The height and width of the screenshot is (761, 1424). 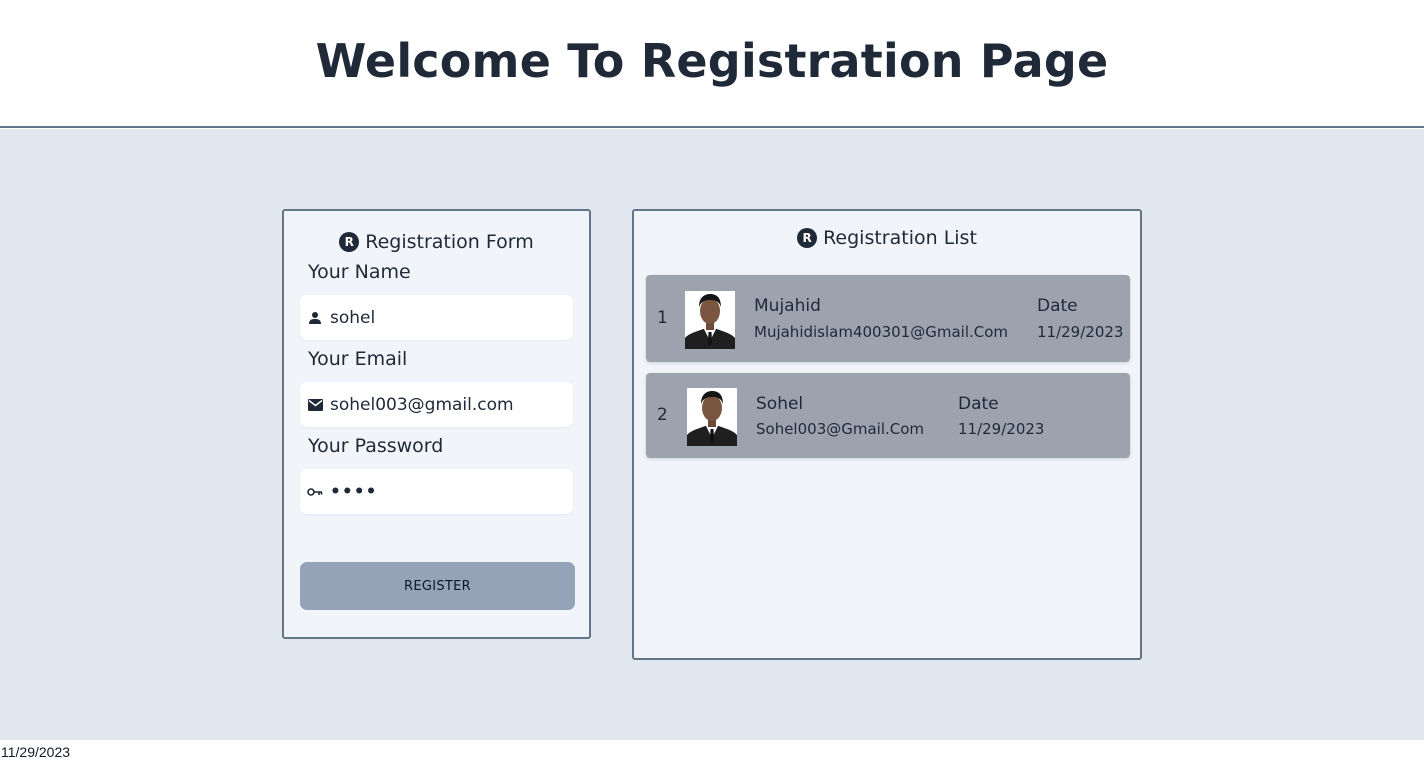 What do you see at coordinates (422, 405) in the screenshot?
I see `email-input-value: sohel003@gmail.com` at bounding box center [422, 405].